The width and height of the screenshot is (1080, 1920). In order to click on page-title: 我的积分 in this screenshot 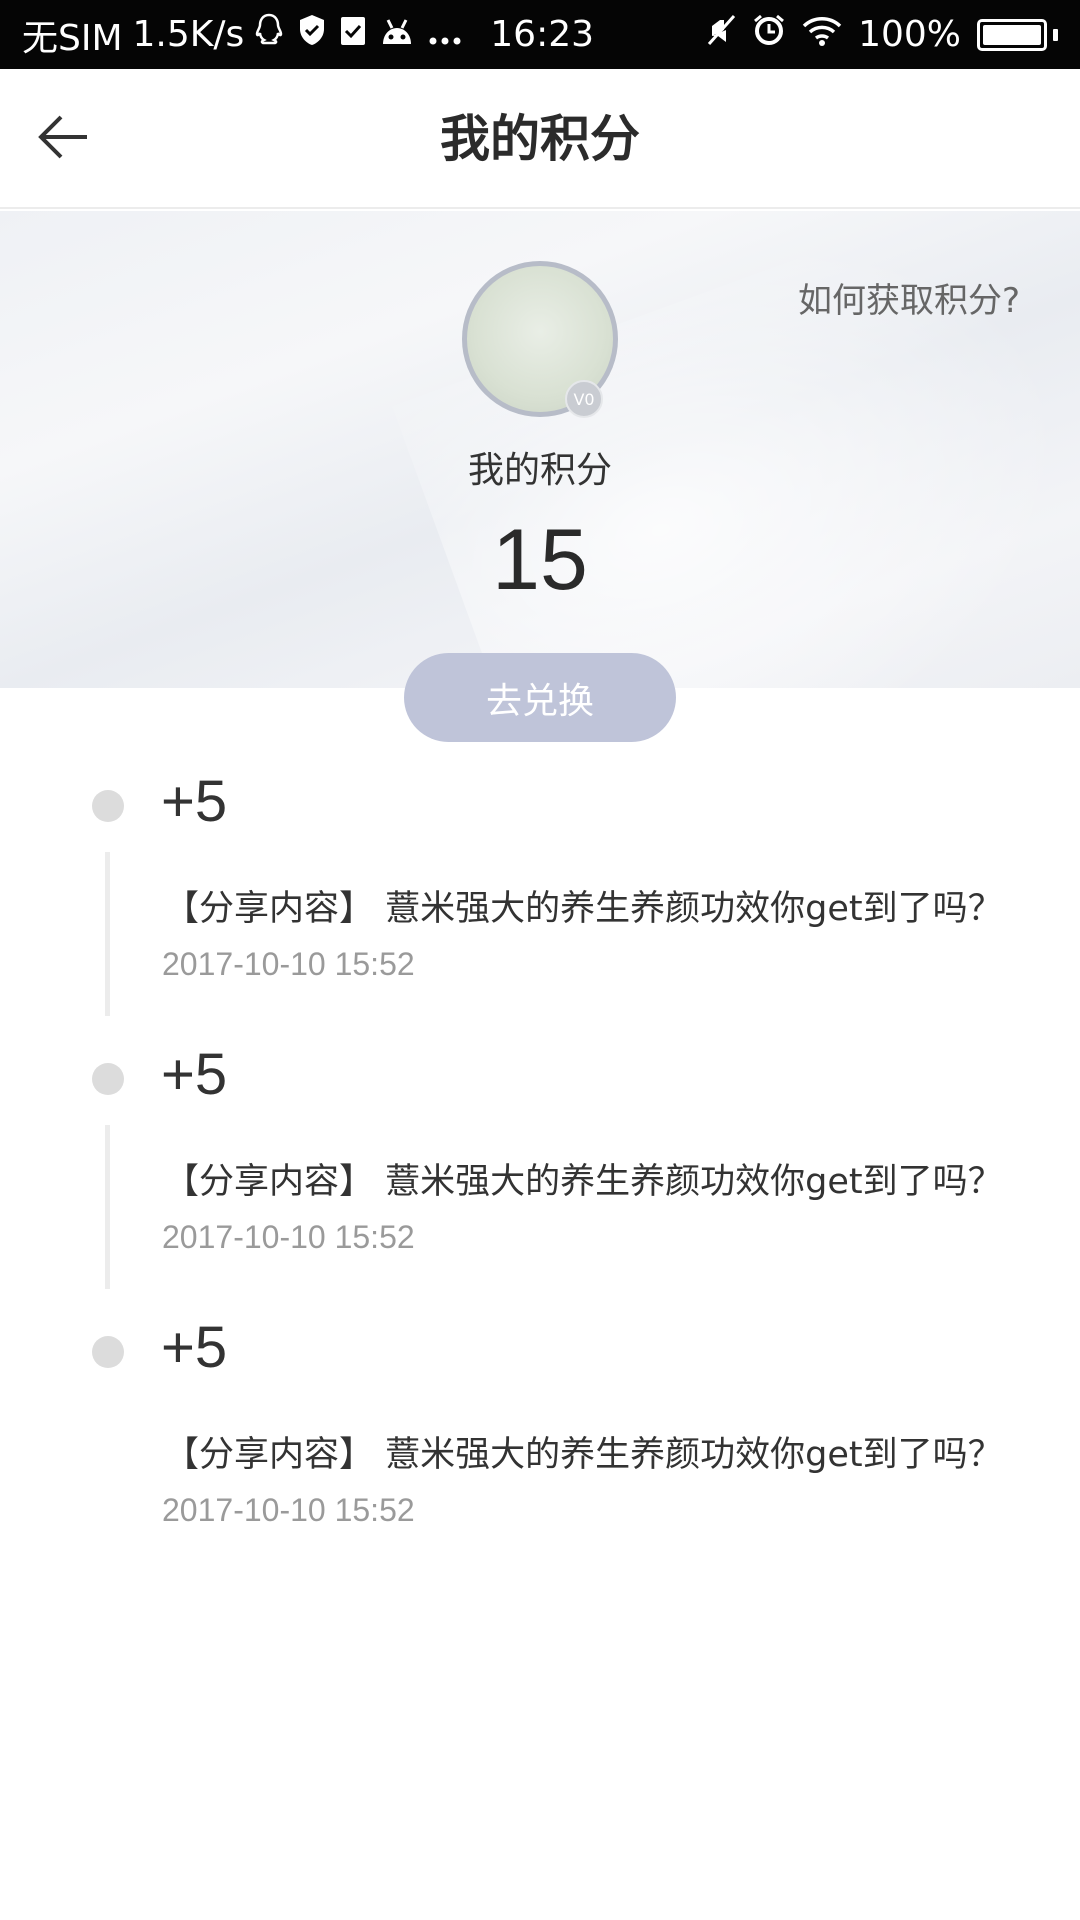, I will do `click(540, 139)`.